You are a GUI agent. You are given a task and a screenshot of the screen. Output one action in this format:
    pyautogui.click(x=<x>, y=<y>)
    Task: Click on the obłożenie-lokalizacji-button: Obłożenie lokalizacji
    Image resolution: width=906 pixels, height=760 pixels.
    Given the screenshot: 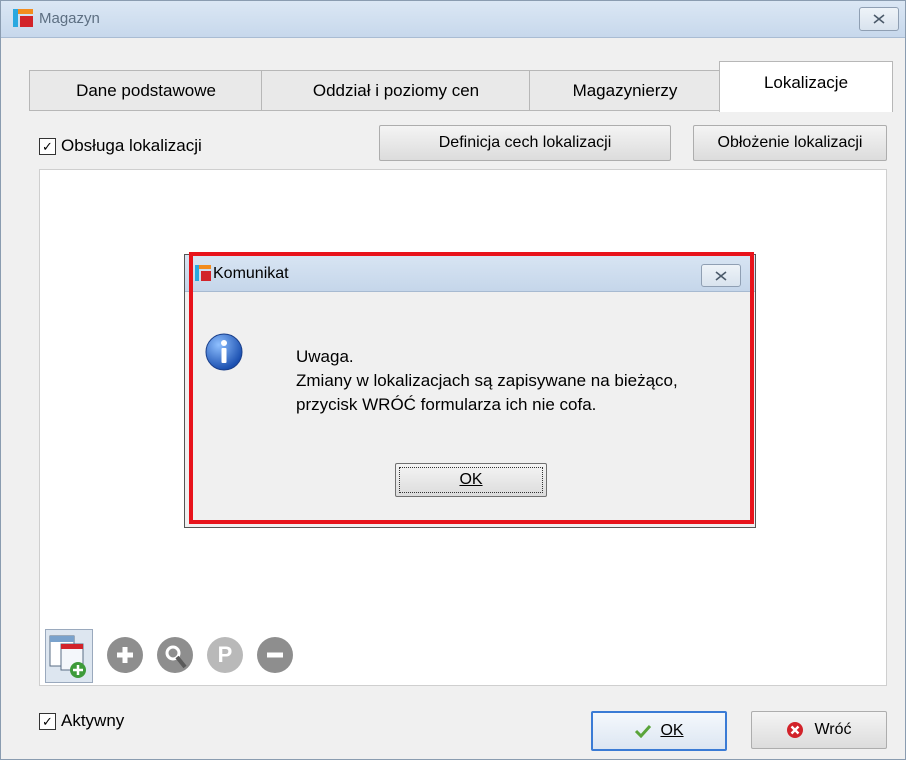 What is the action you would take?
    pyautogui.click(x=790, y=143)
    